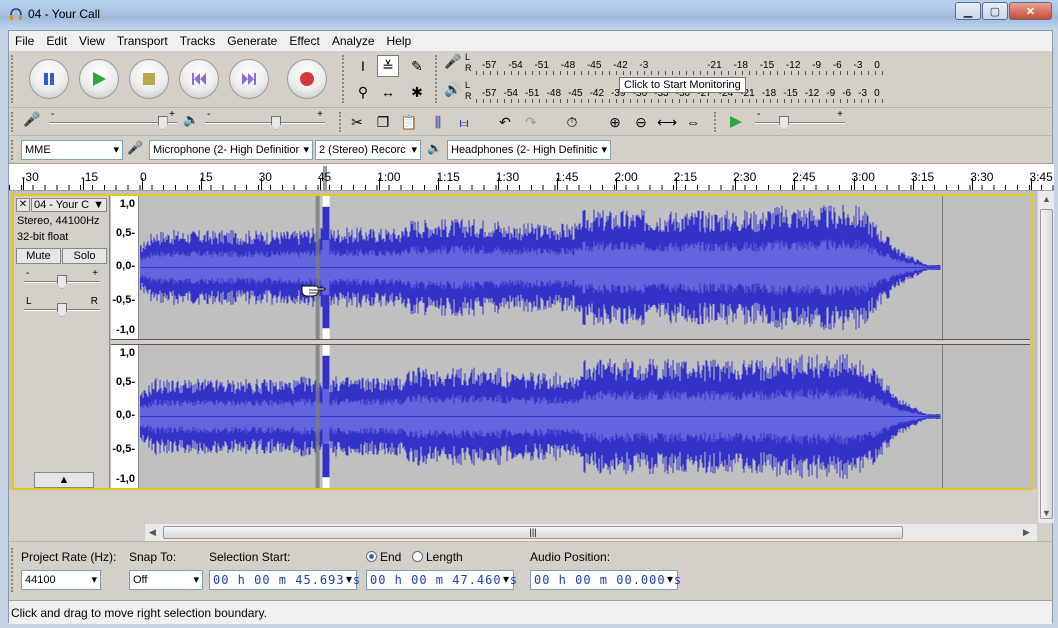 The width and height of the screenshot is (1058, 628). Describe the element at coordinates (438, 122) in the screenshot. I see `trim-button: ⫼` at that location.